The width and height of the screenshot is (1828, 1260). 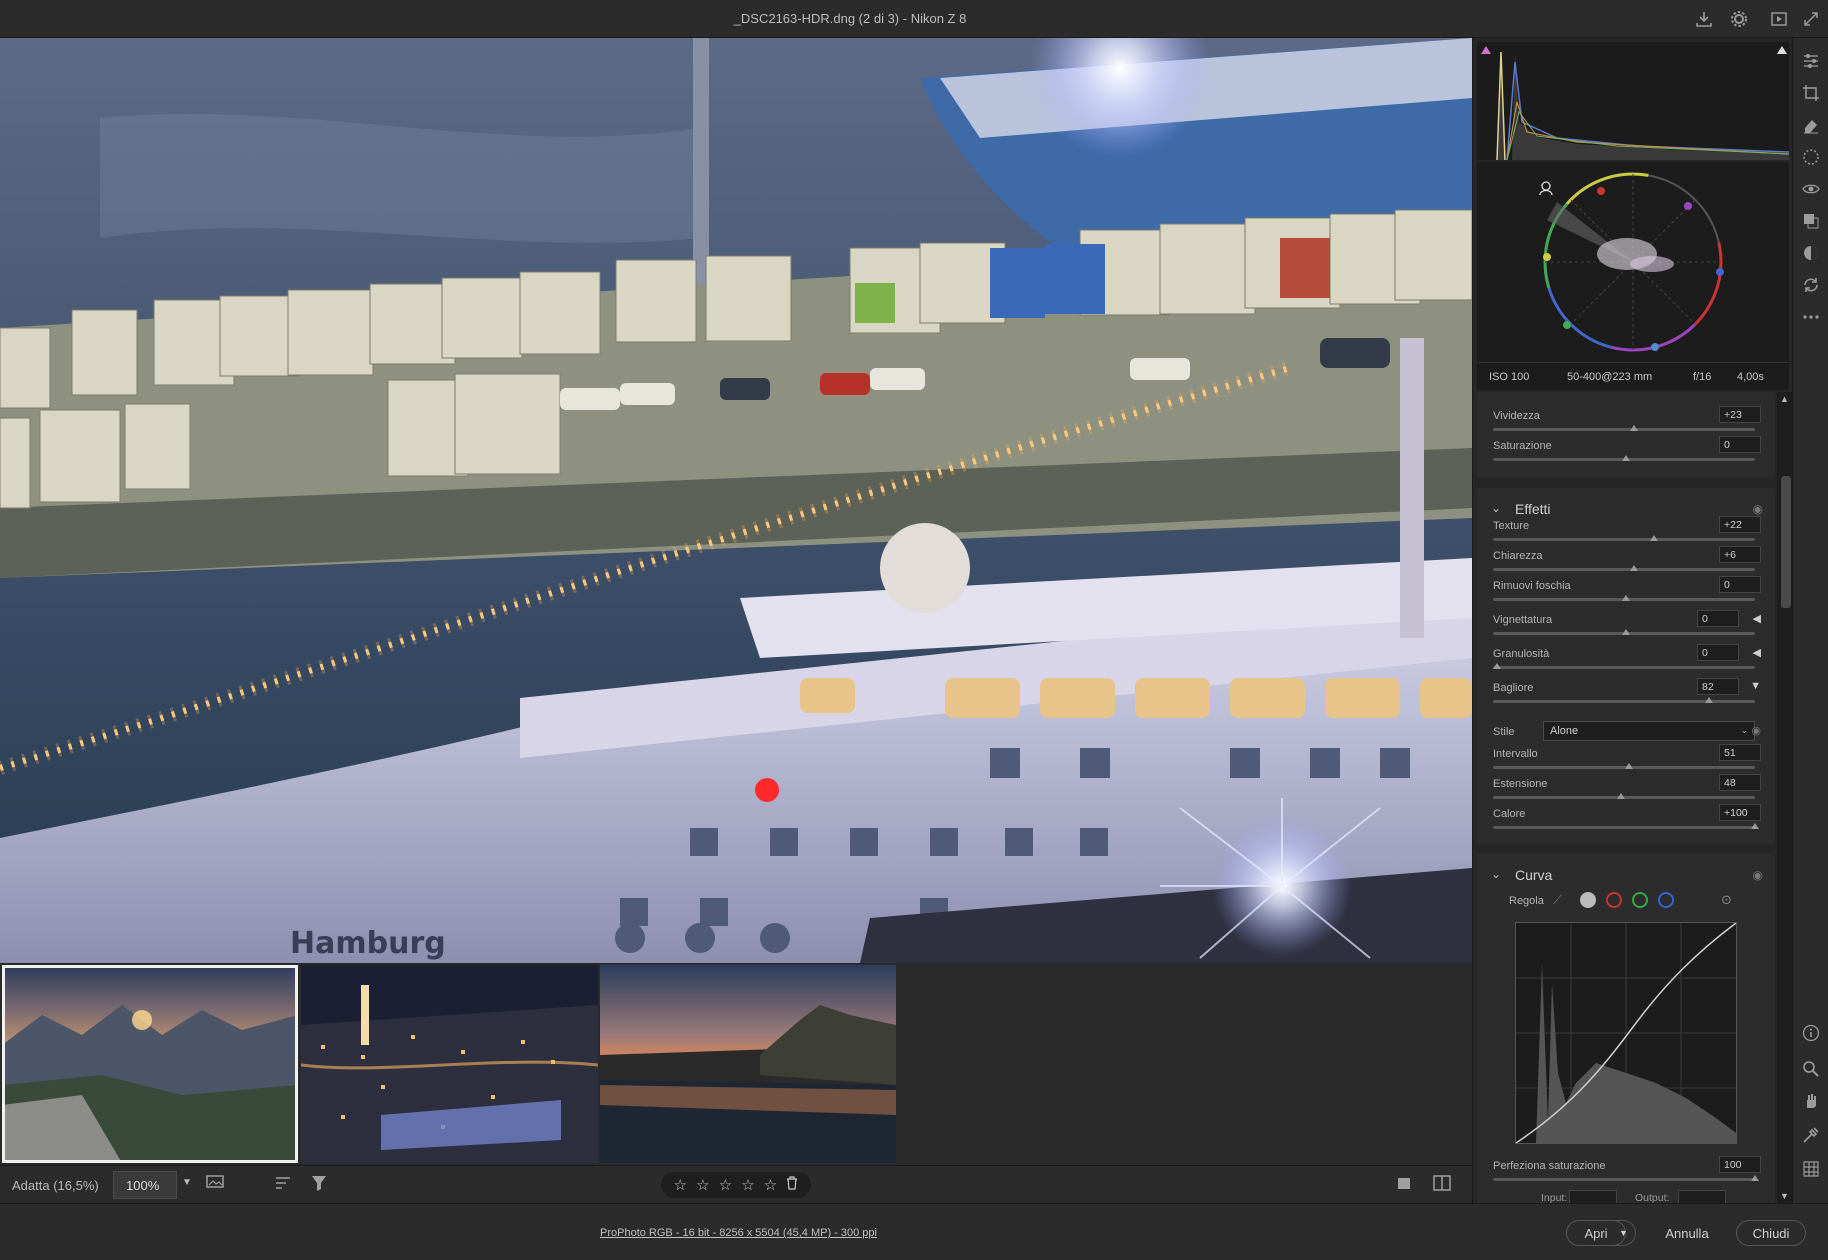 I want to click on panel-scrollbar: ▲ ▼, so click(x=1785, y=797).